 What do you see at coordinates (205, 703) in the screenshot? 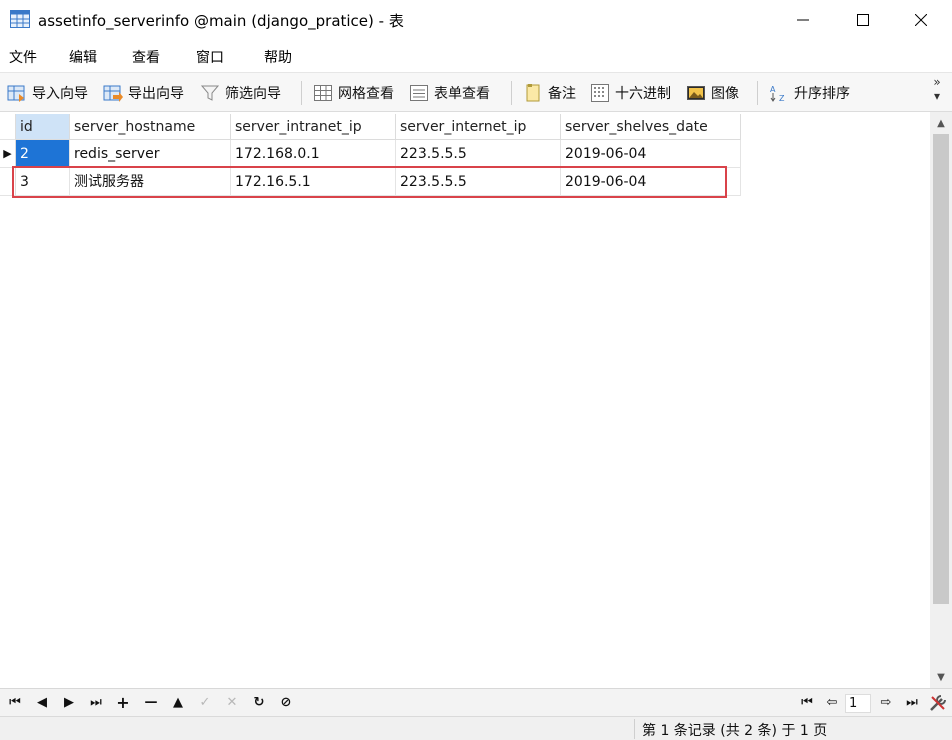
I see `apply-changes-icon: ✓` at bounding box center [205, 703].